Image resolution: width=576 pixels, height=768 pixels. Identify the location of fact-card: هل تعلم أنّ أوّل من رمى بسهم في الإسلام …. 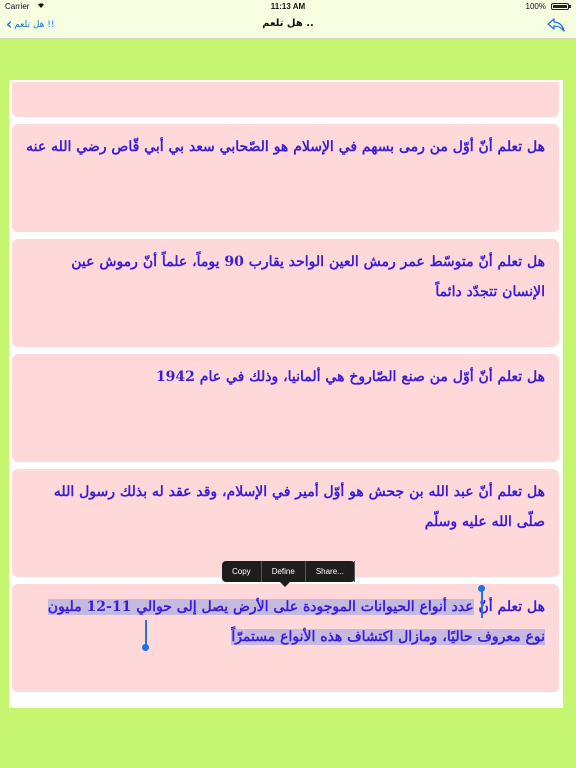
(285, 178).